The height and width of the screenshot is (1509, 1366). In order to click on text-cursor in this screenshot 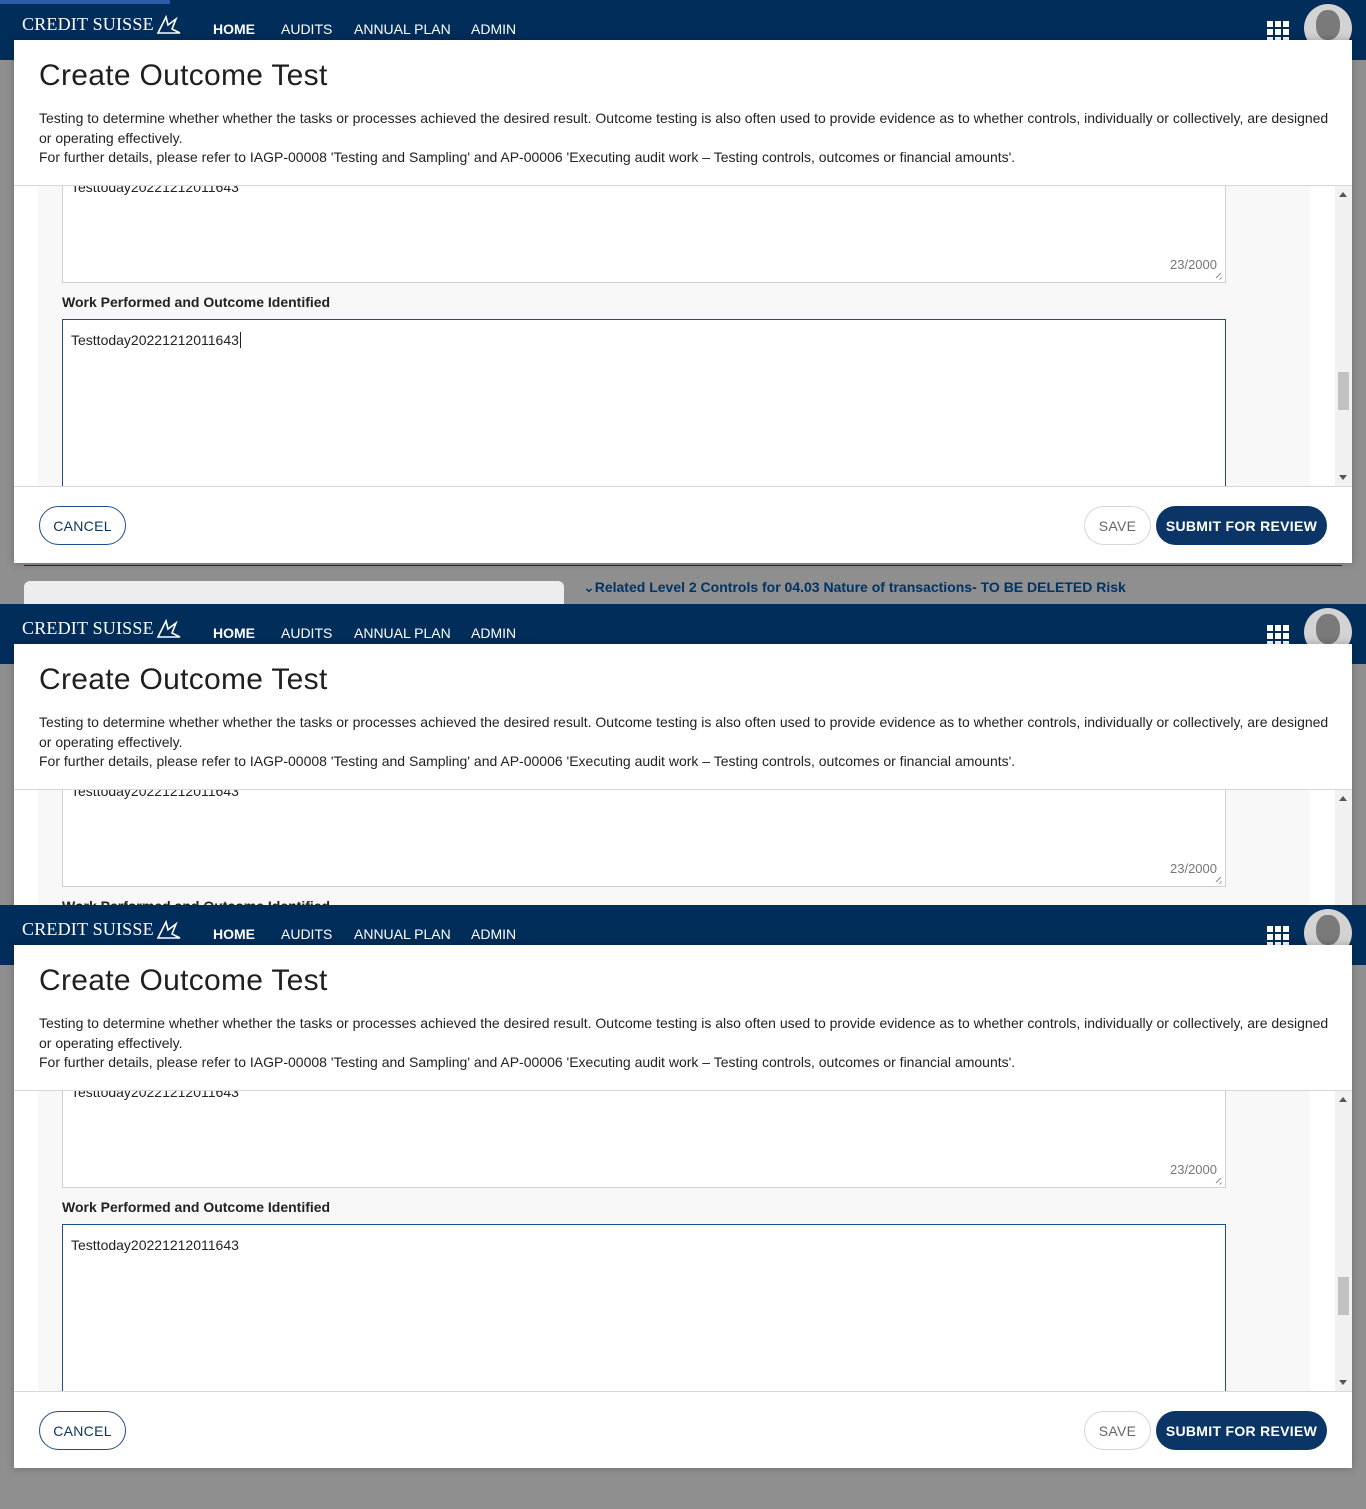, I will do `click(240, 340)`.